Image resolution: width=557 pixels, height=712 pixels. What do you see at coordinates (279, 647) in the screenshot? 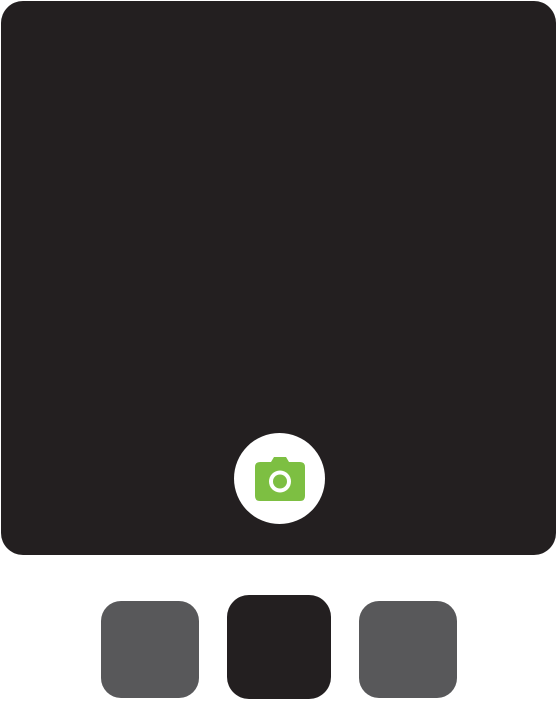
I see `thumbnail-2-selected` at bounding box center [279, 647].